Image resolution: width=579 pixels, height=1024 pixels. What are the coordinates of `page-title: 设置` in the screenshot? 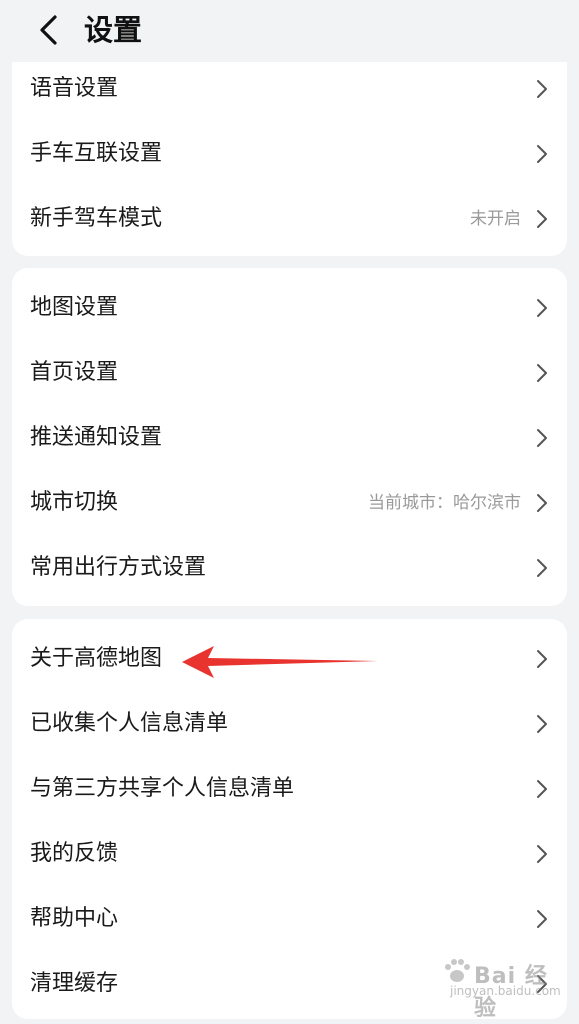 It's located at (113, 30).